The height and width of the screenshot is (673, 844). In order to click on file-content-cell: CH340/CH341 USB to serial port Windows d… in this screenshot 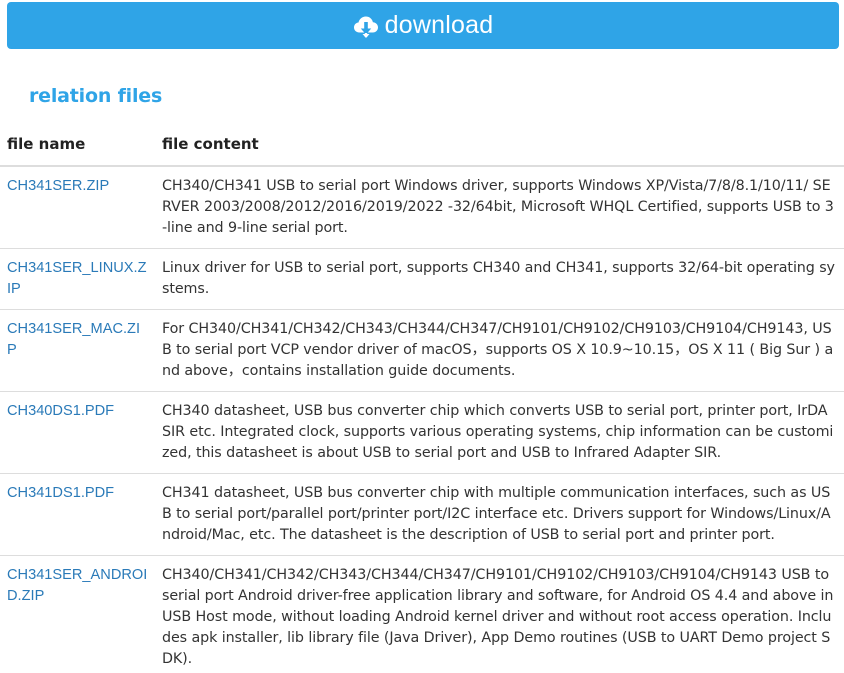, I will do `click(498, 207)`.